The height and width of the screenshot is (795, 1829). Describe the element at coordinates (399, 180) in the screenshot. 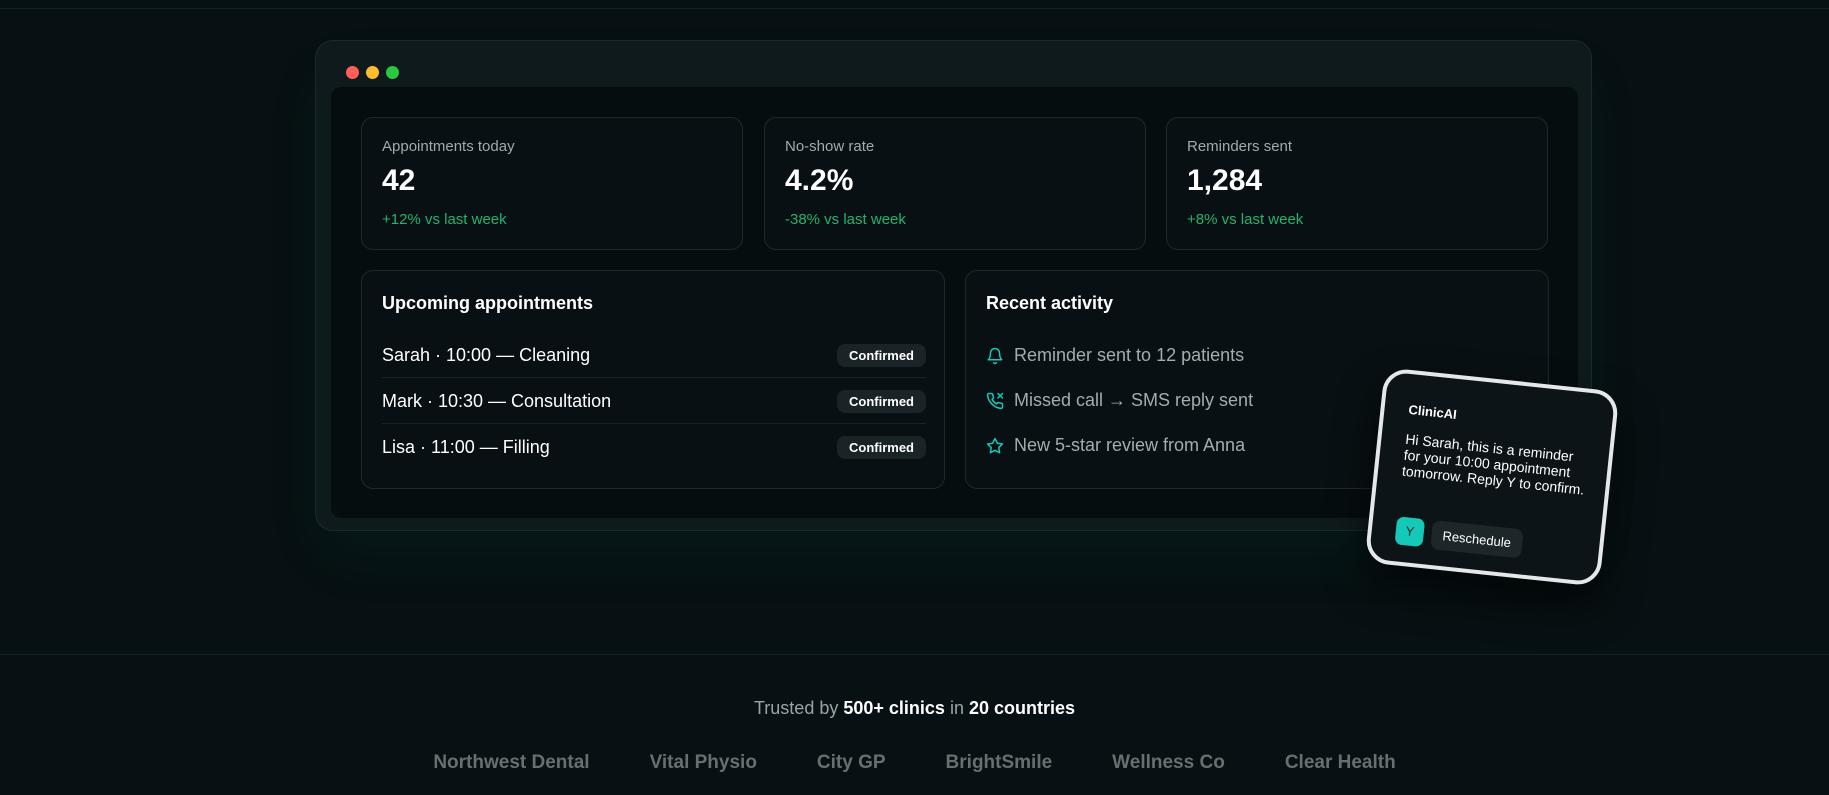

I see `stat-value: 42` at that location.